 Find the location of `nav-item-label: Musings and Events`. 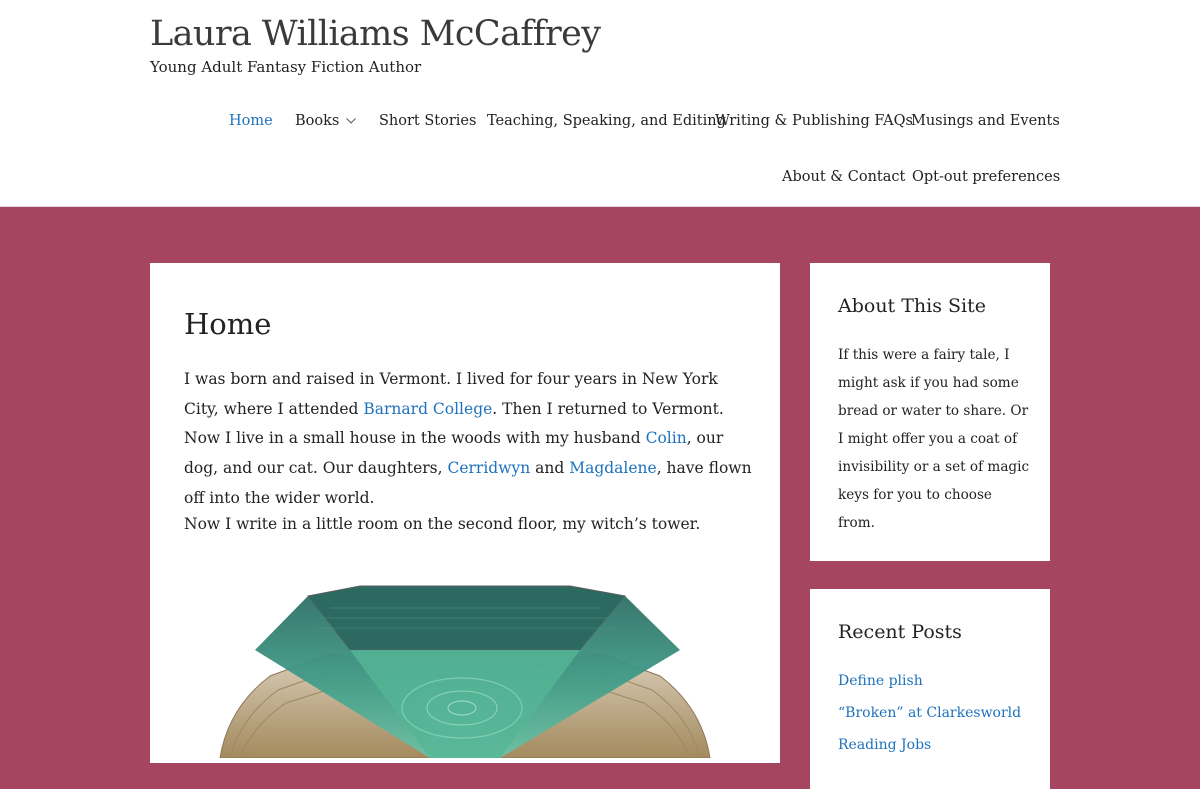

nav-item-label: Musings and Events is located at coordinates (985, 121).